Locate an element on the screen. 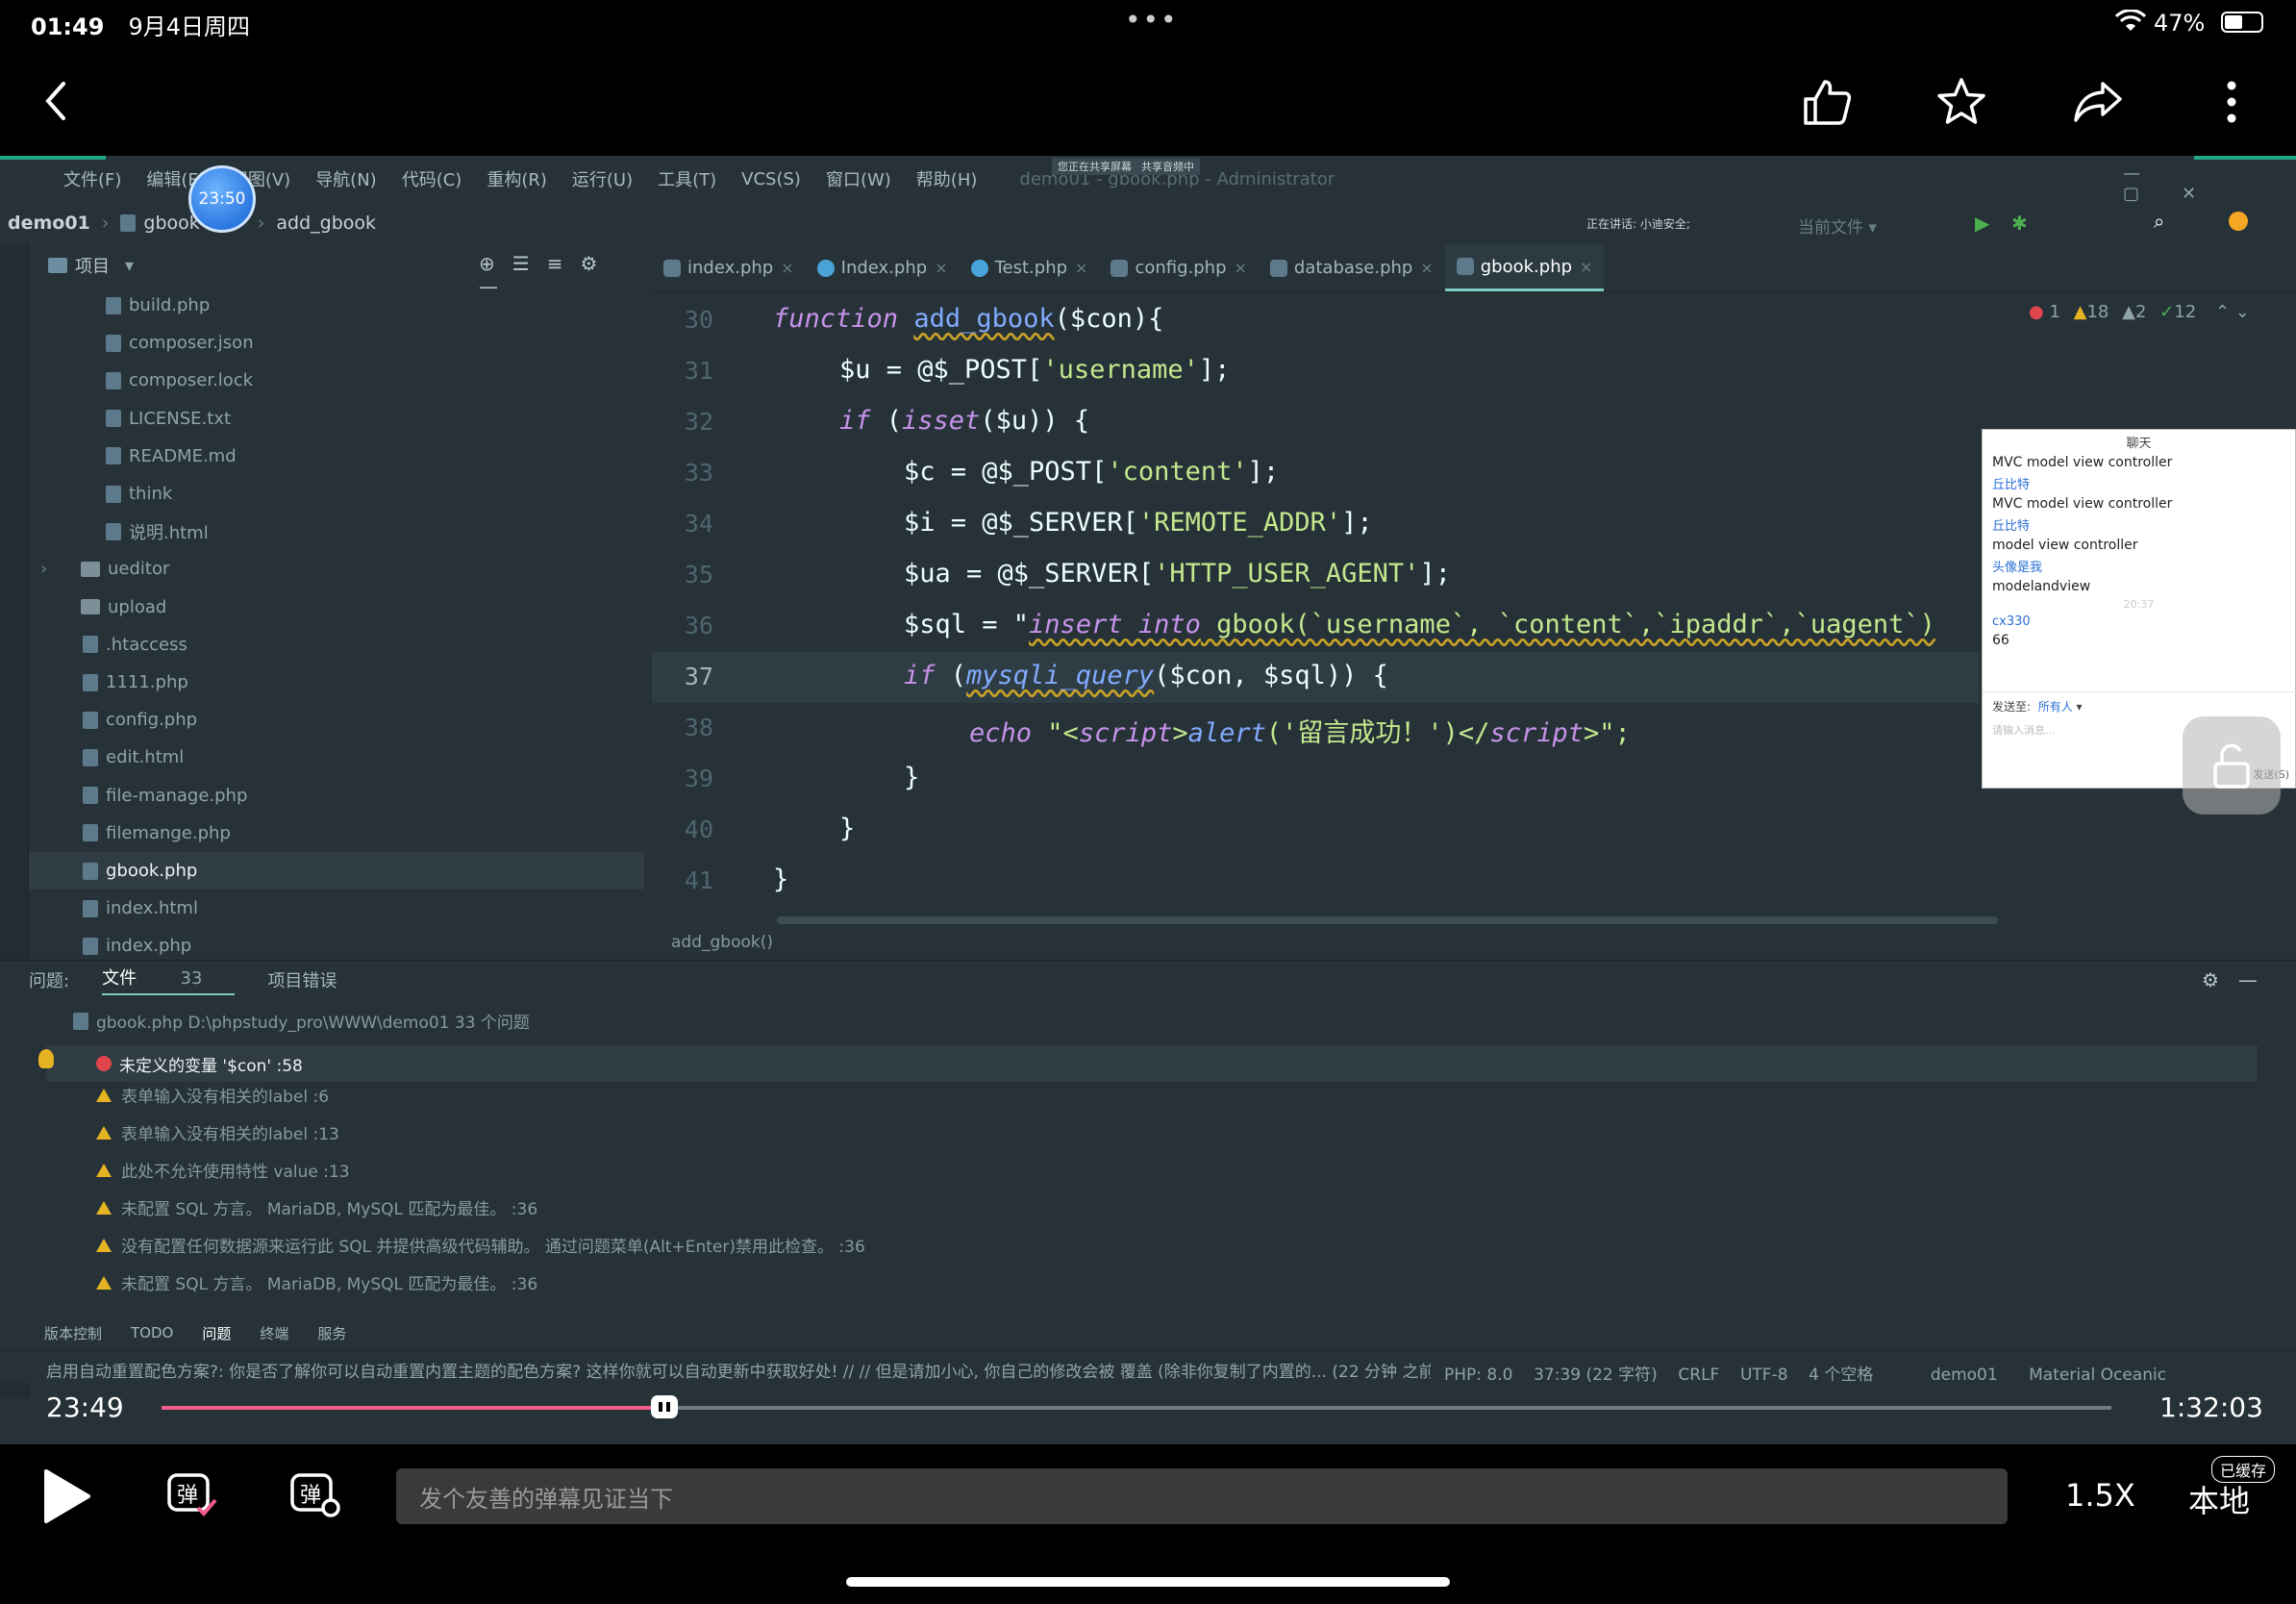 The width and height of the screenshot is (2296, 1604). multitask-dots: ••• is located at coordinates (1152, 20).